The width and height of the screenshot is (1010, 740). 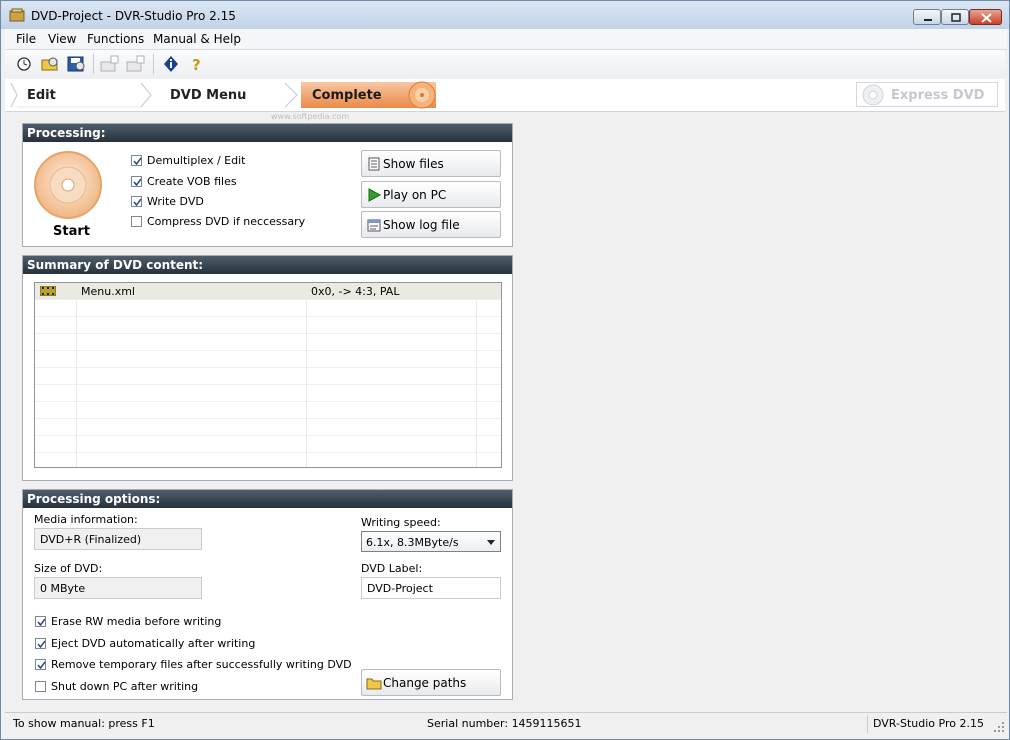 I want to click on checkbox-label: Demultiplex / Edit, so click(x=196, y=160).